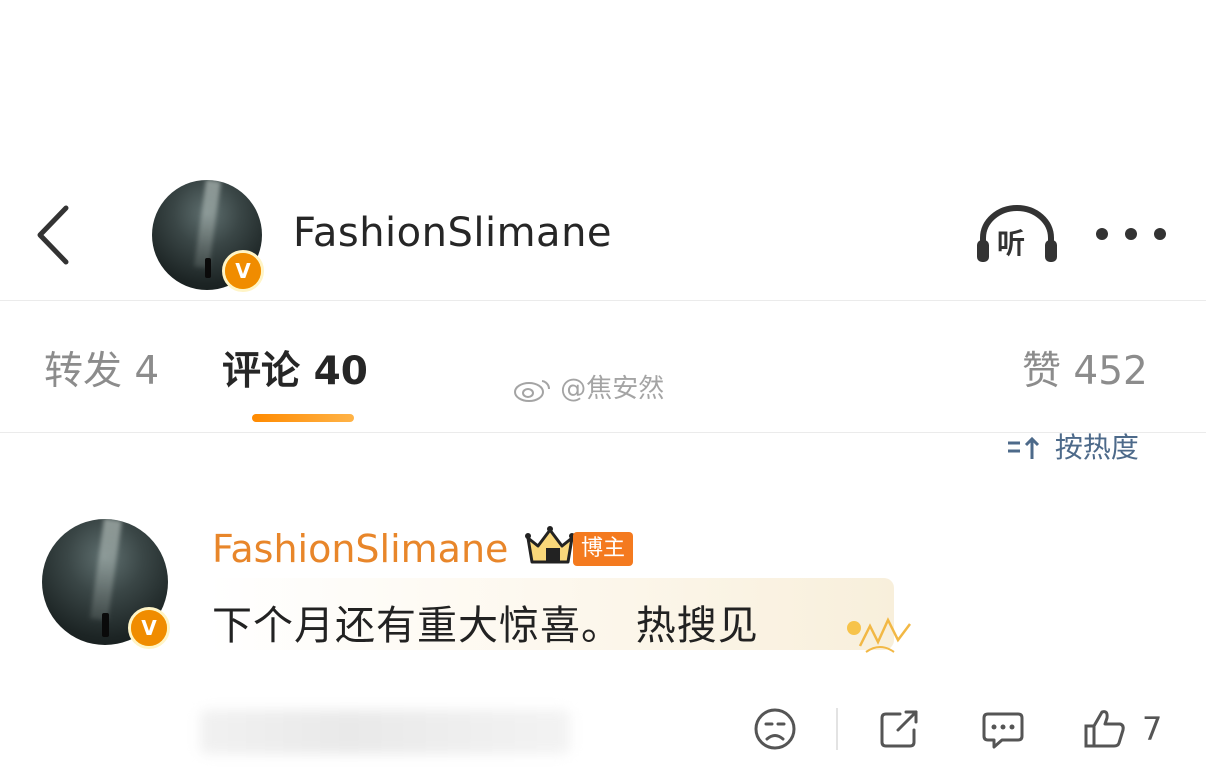  I want to click on tab-repost: 转发 4, so click(101, 368).